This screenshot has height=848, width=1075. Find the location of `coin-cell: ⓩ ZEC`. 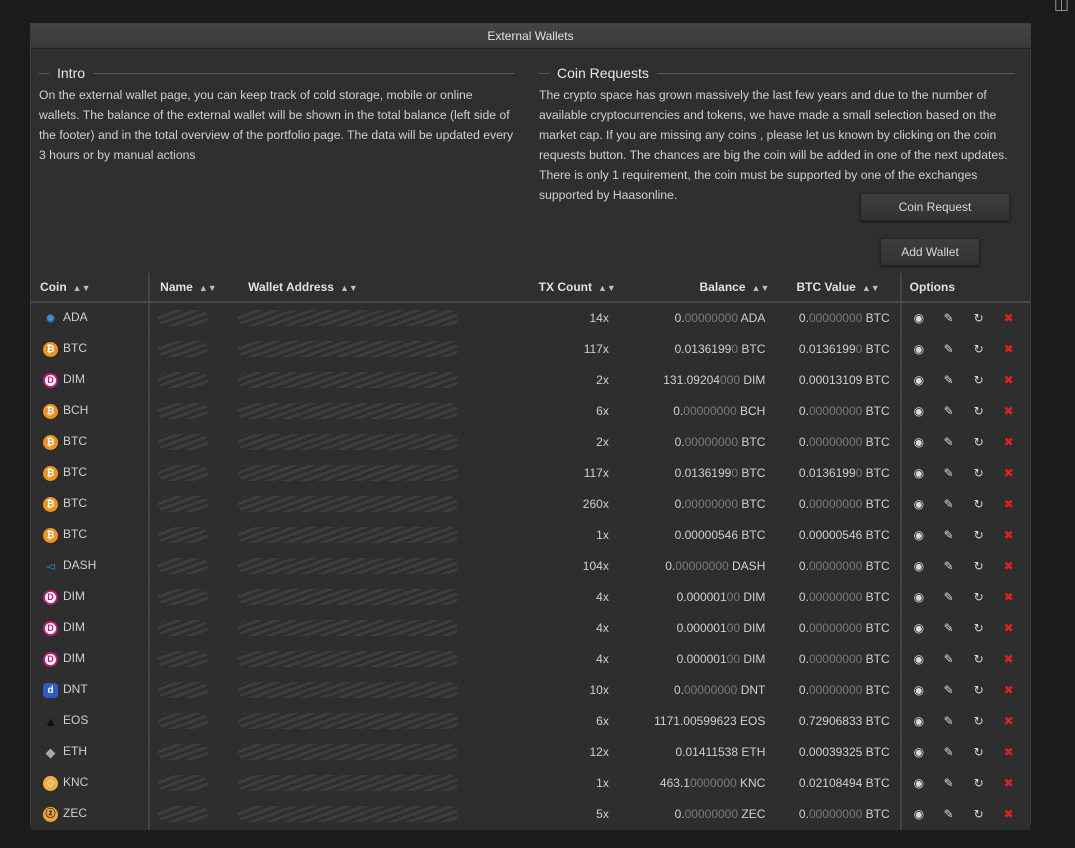

coin-cell: ⓩ ZEC is located at coordinates (91, 814).